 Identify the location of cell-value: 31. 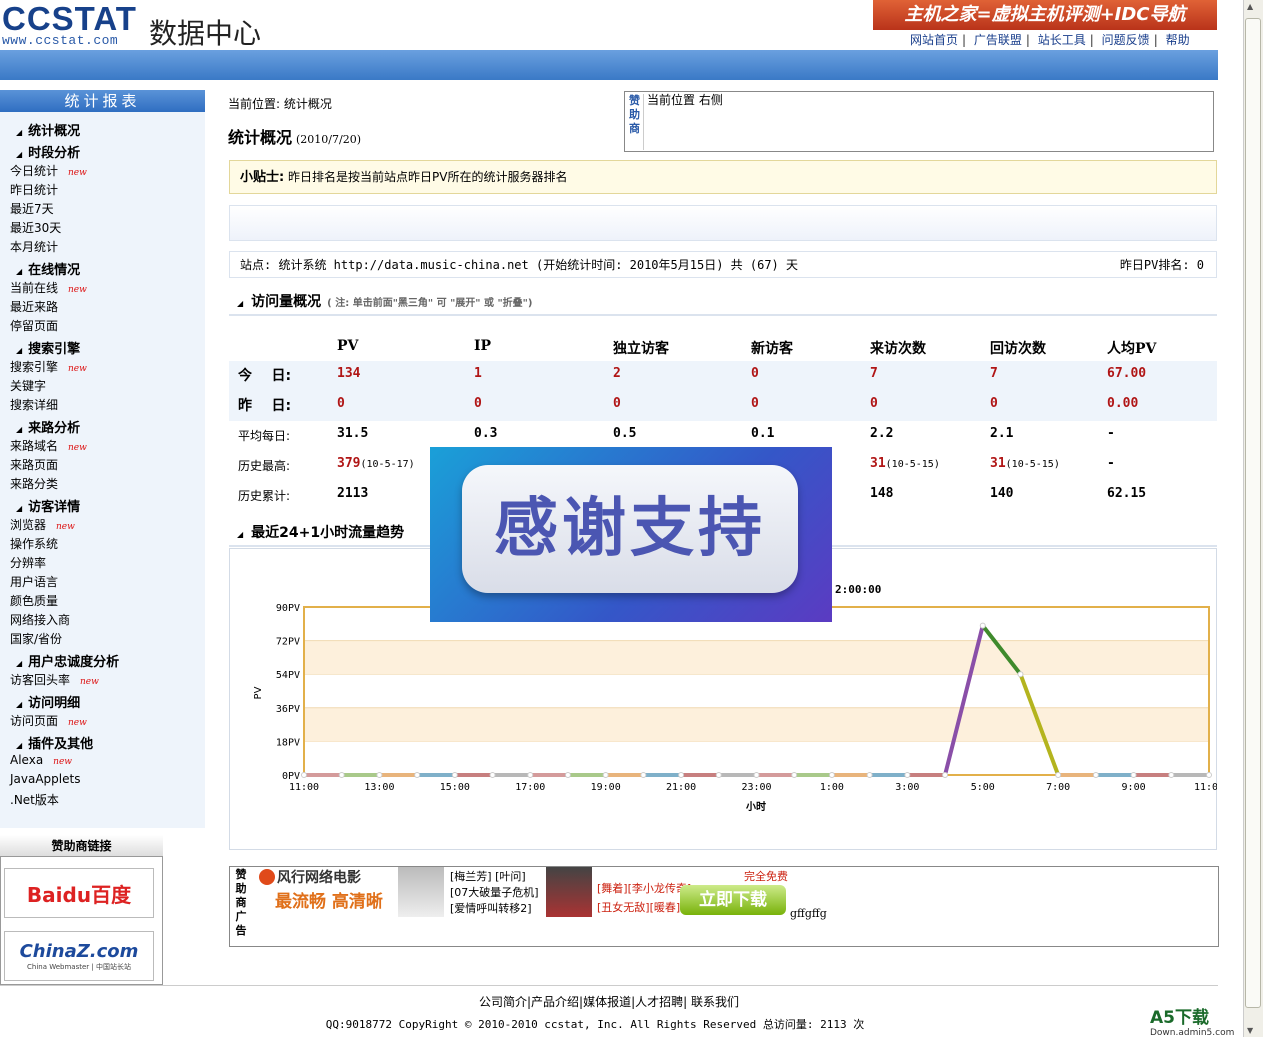
(878, 463).